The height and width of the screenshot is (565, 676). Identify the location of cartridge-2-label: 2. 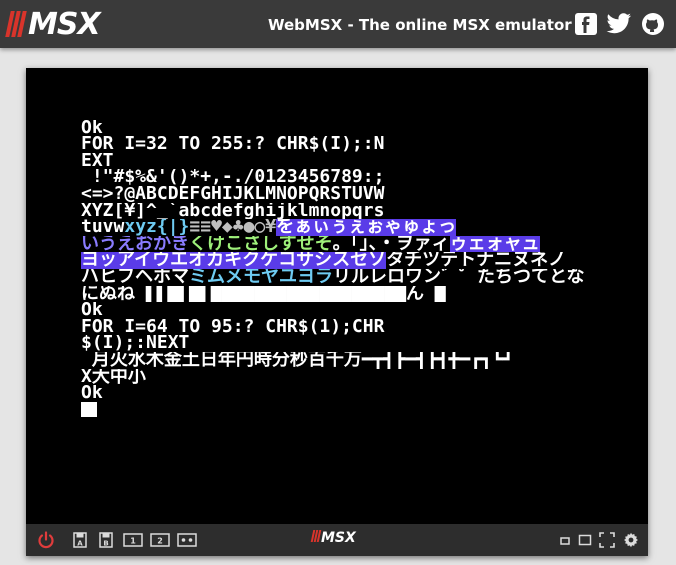
(160, 541).